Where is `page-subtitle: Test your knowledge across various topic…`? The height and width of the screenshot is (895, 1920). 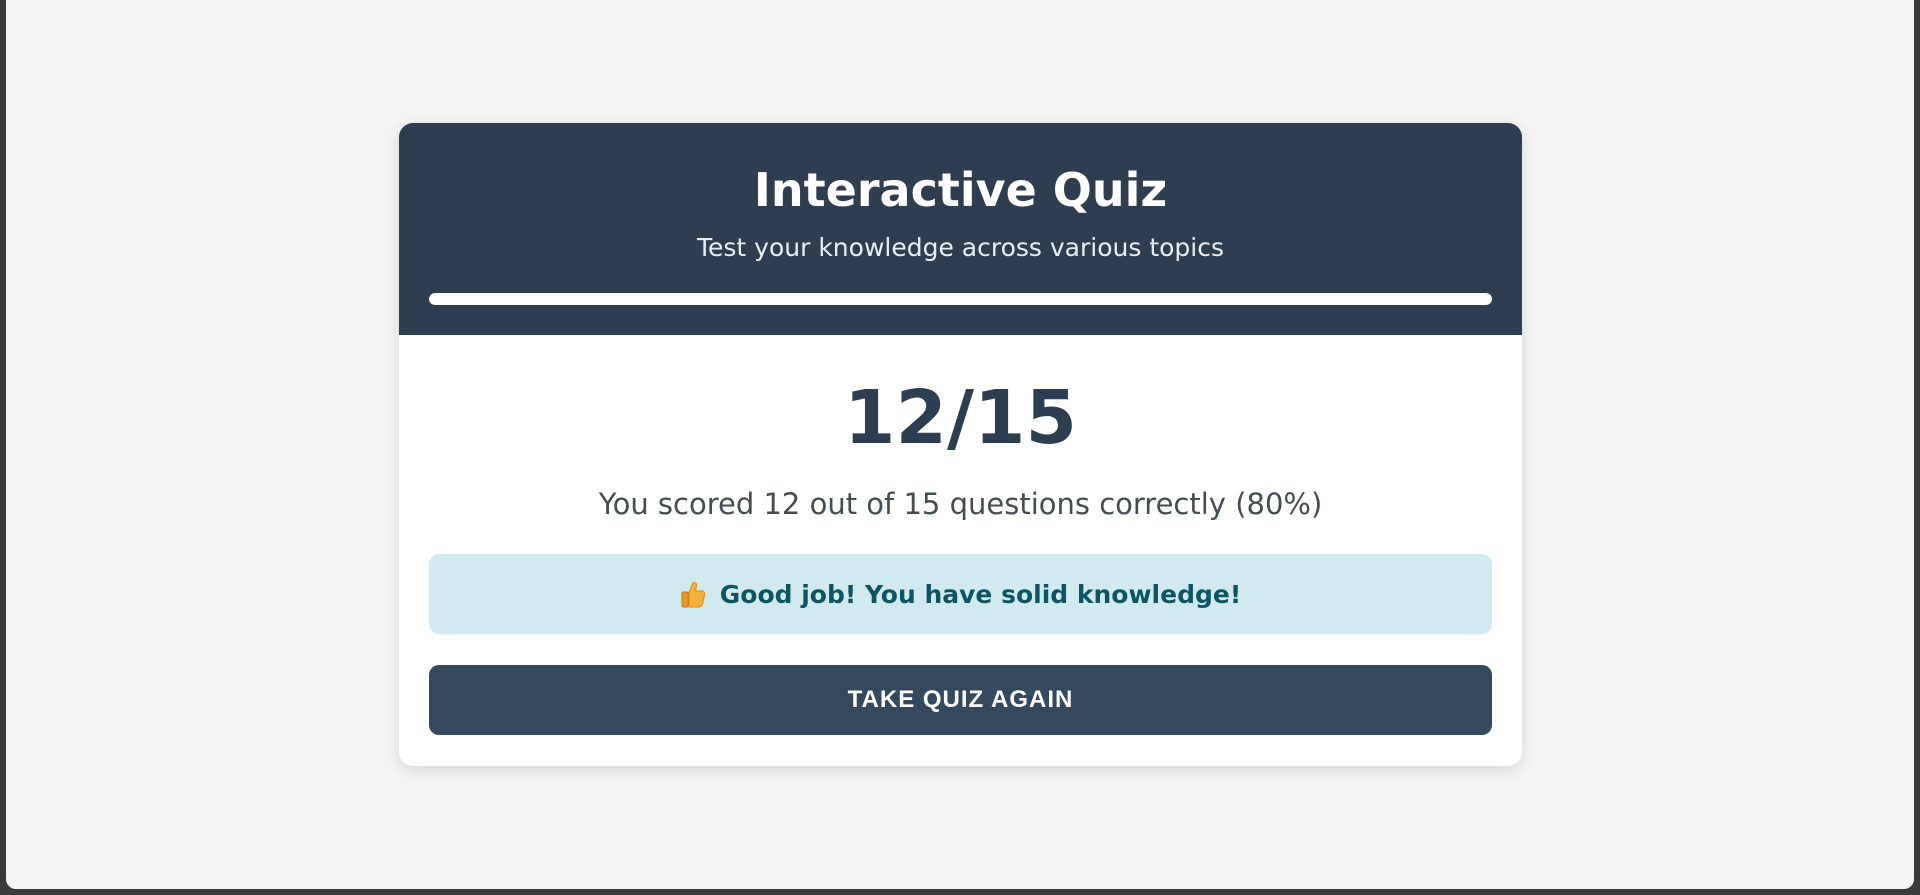 page-subtitle: Test your knowledge across various topic… is located at coordinates (960, 247).